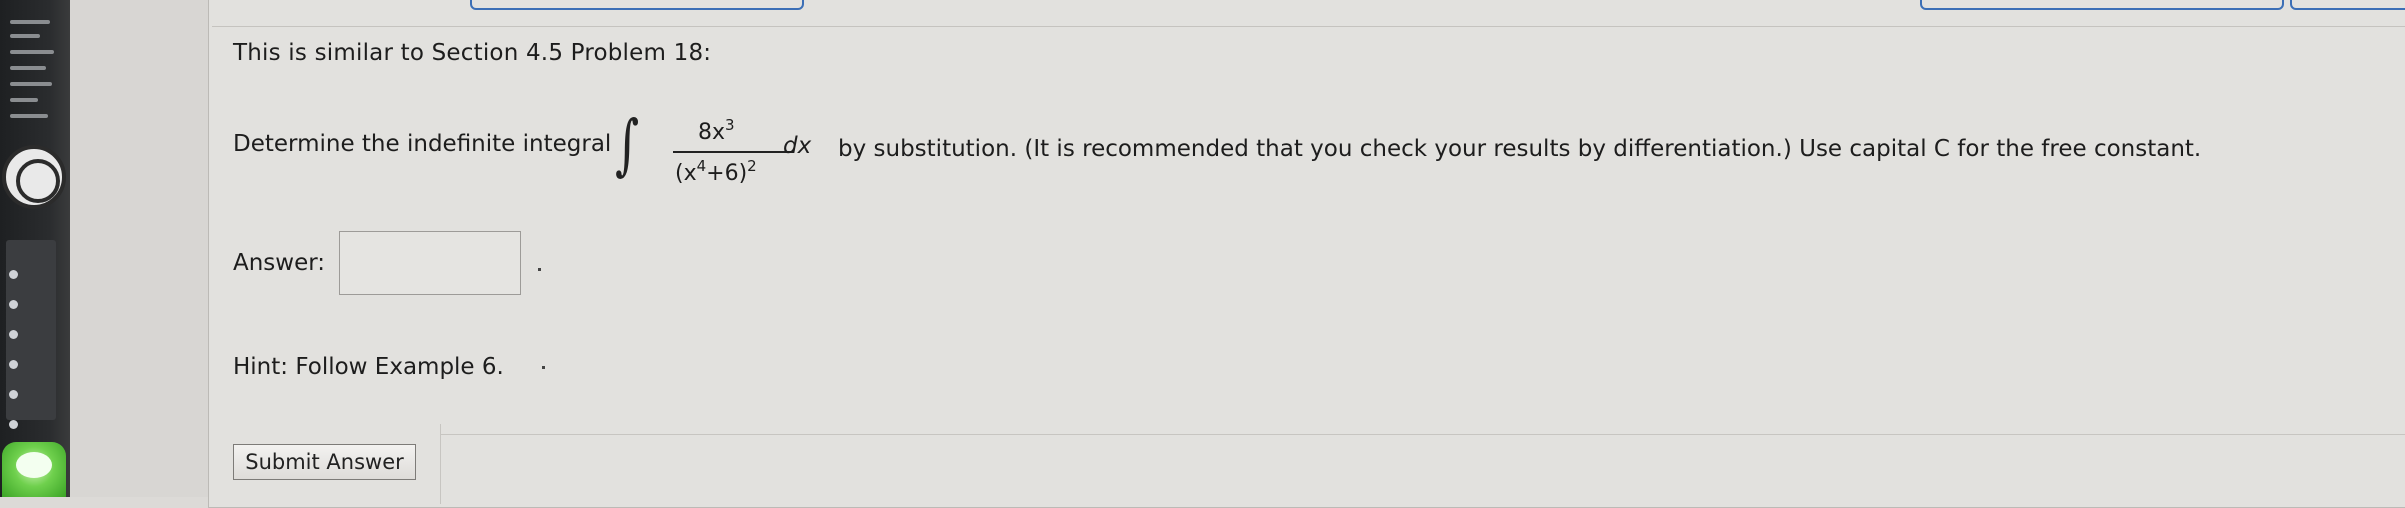  What do you see at coordinates (34, 469) in the screenshot?
I see `messages-app-icon` at bounding box center [34, 469].